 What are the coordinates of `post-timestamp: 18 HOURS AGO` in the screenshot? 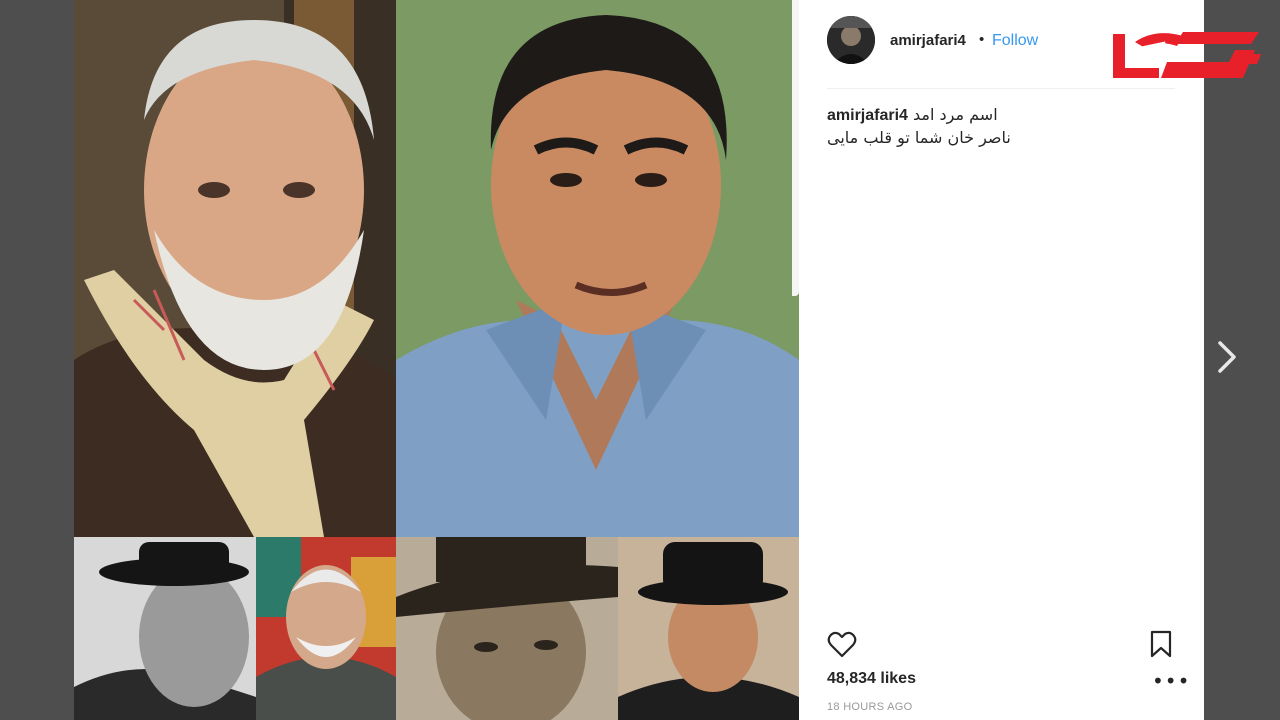 It's located at (870, 707).